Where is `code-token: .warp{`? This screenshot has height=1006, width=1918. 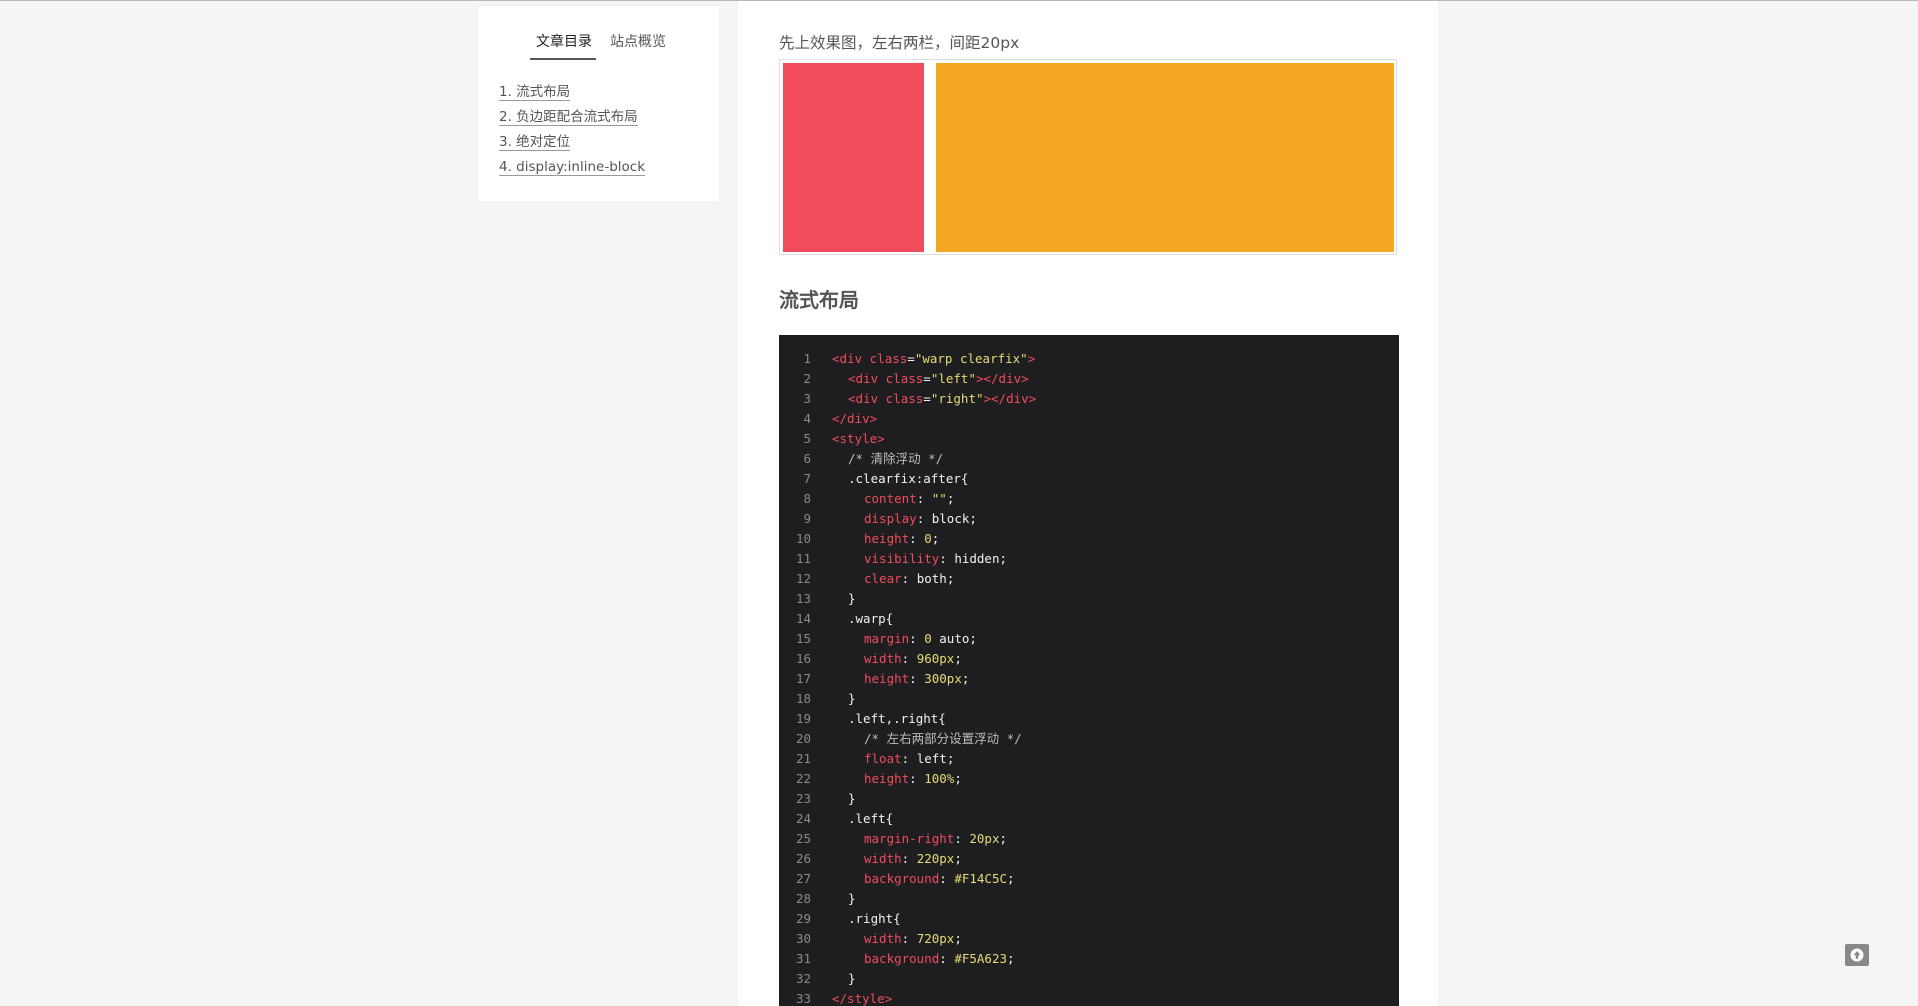
code-token: .warp{ is located at coordinates (871, 618).